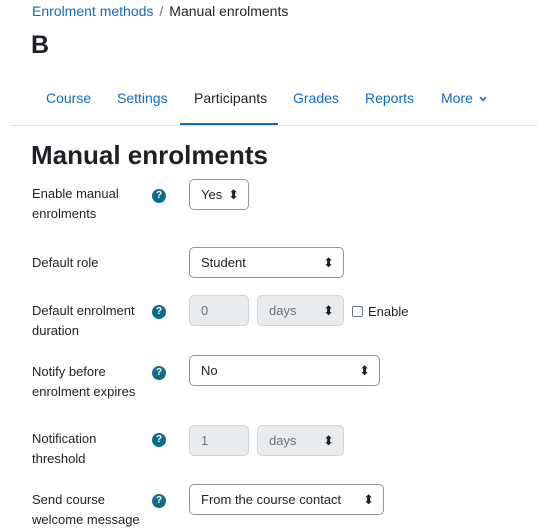 Image resolution: width=537 pixels, height=532 pixels. I want to click on notification-threshold-label: Notification threshold, so click(64, 448).